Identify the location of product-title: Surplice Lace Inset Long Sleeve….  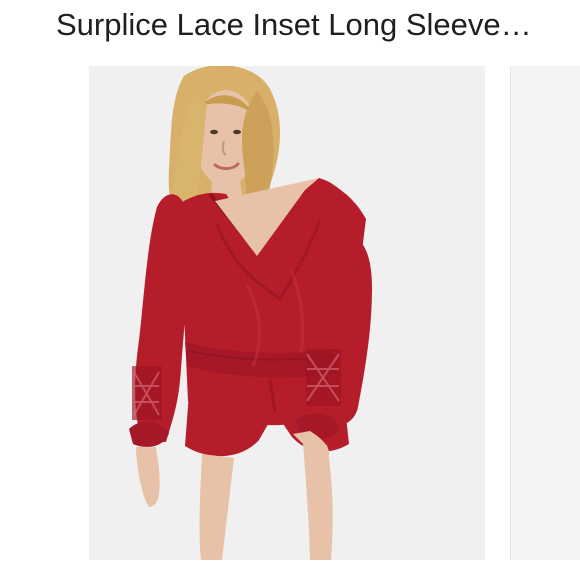
(294, 24).